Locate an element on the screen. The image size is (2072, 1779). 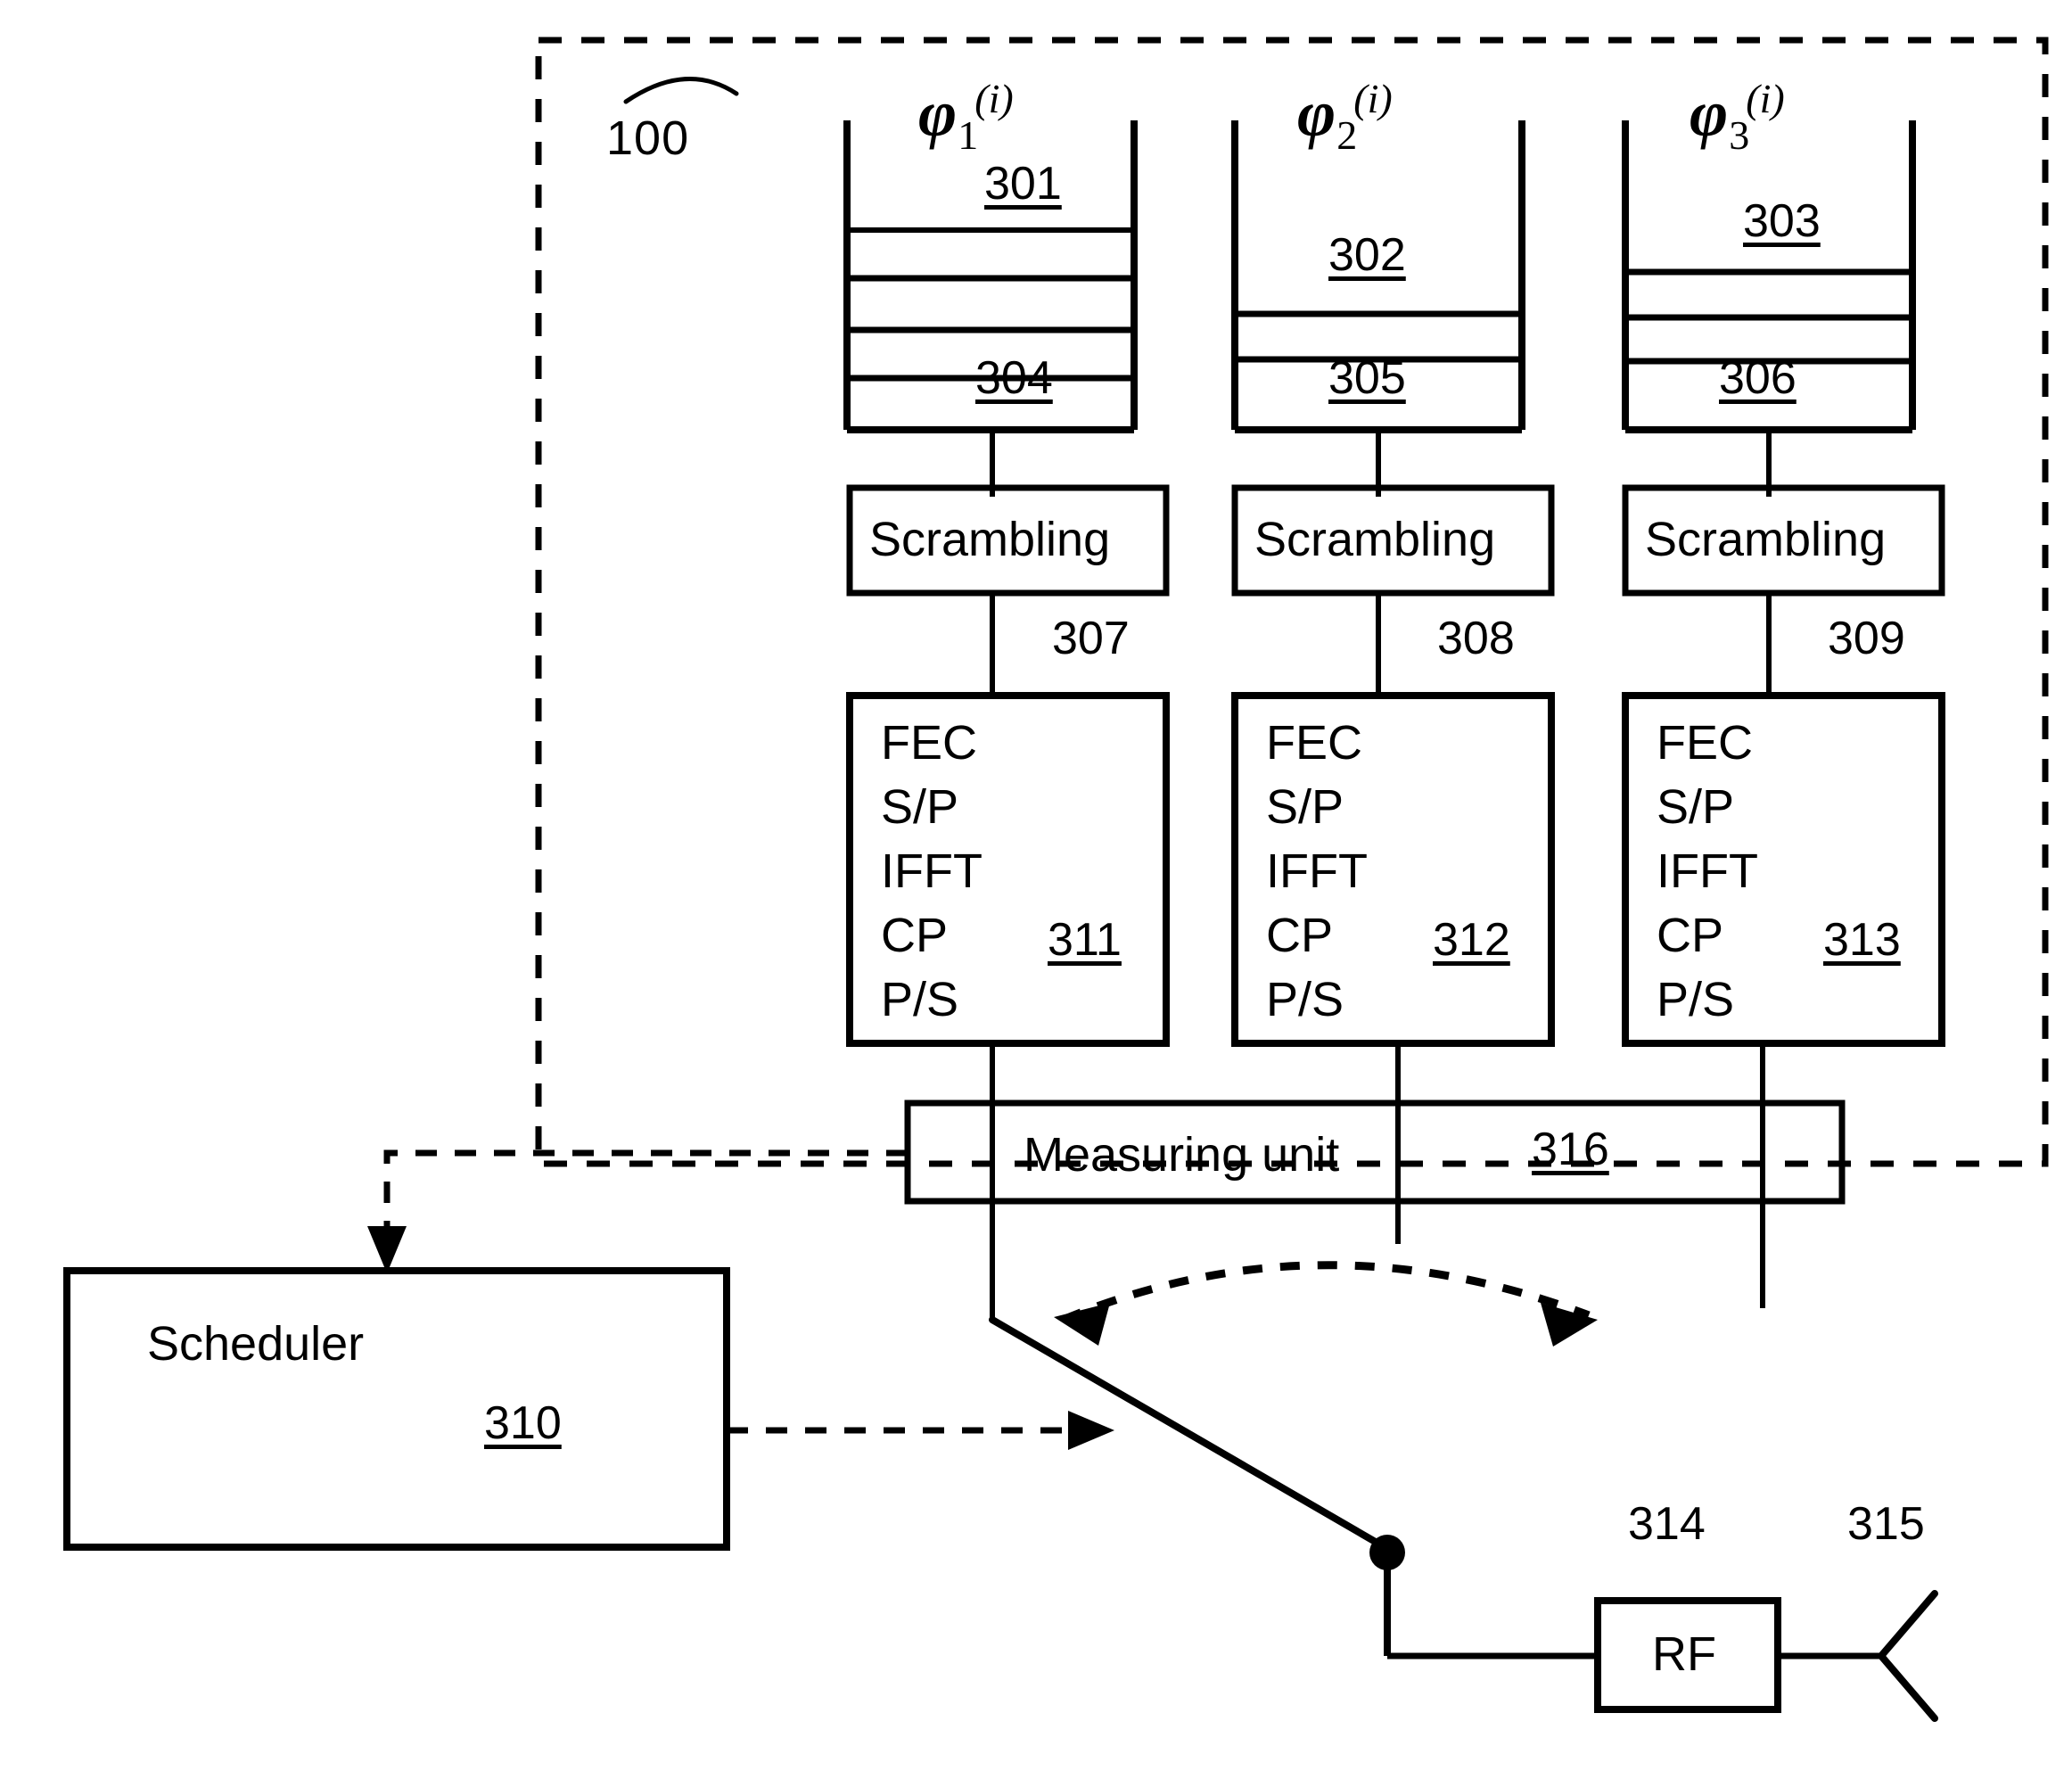
buffer-ref-306: 306 is located at coordinates (1758, 378).